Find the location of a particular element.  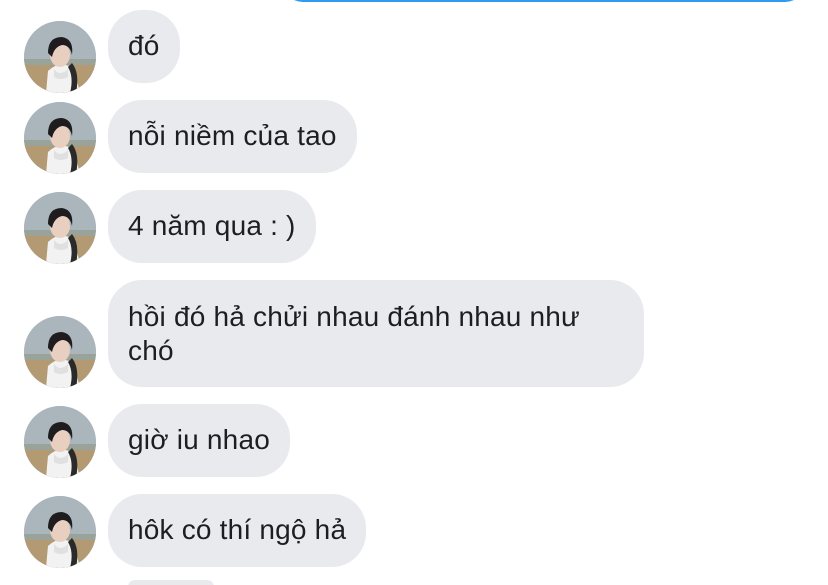

message-row: nỗi niềm của tao is located at coordinates (414, 137).